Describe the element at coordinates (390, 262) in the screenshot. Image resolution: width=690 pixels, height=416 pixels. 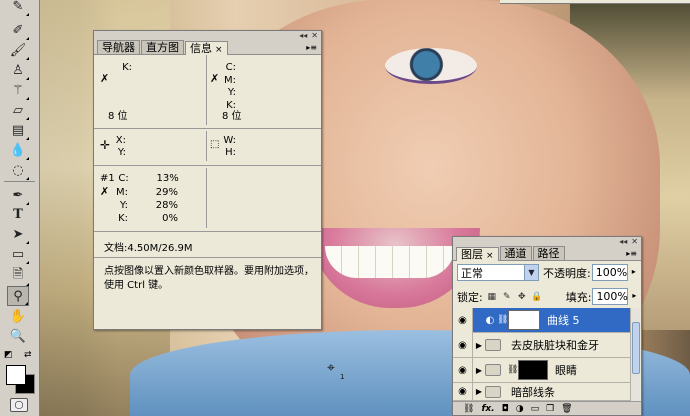
I see `photo-teeth` at that location.